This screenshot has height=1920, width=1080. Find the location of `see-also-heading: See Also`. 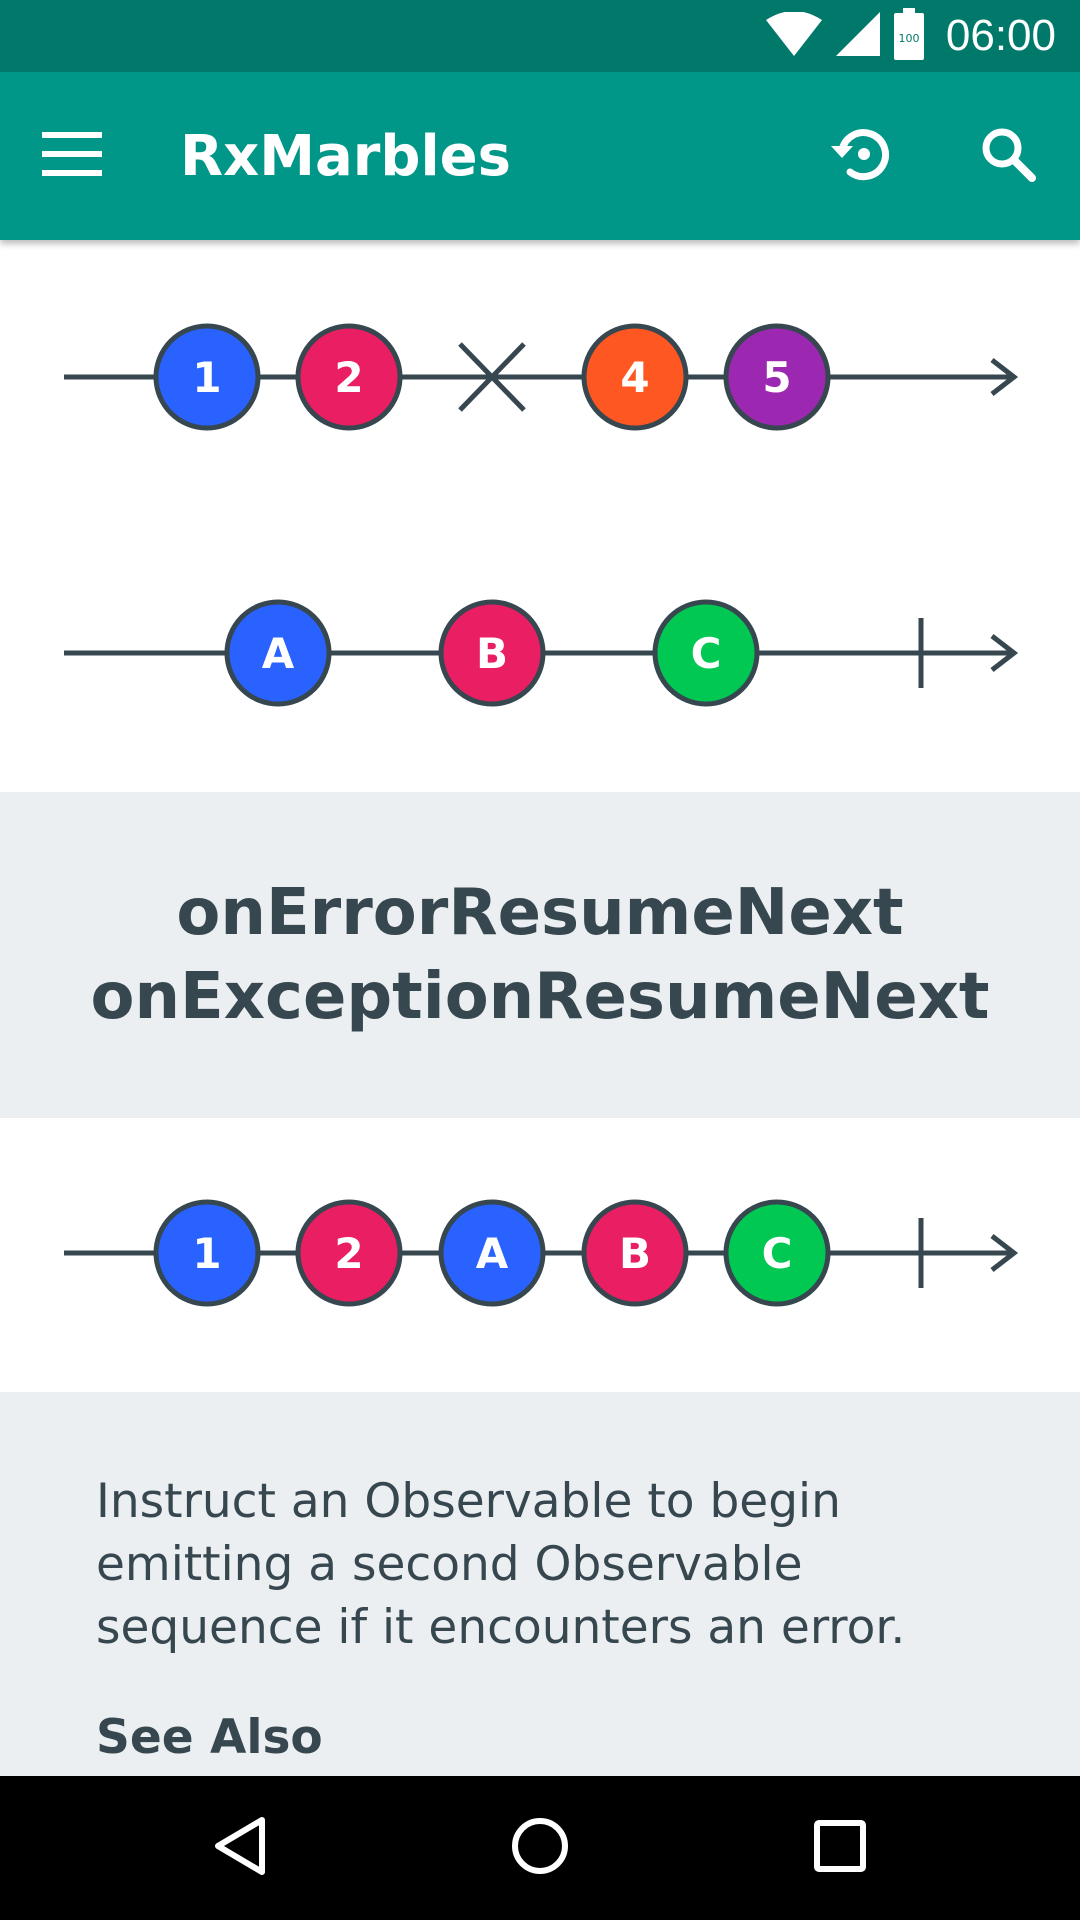

see-also-heading: See Also is located at coordinates (209, 1737).